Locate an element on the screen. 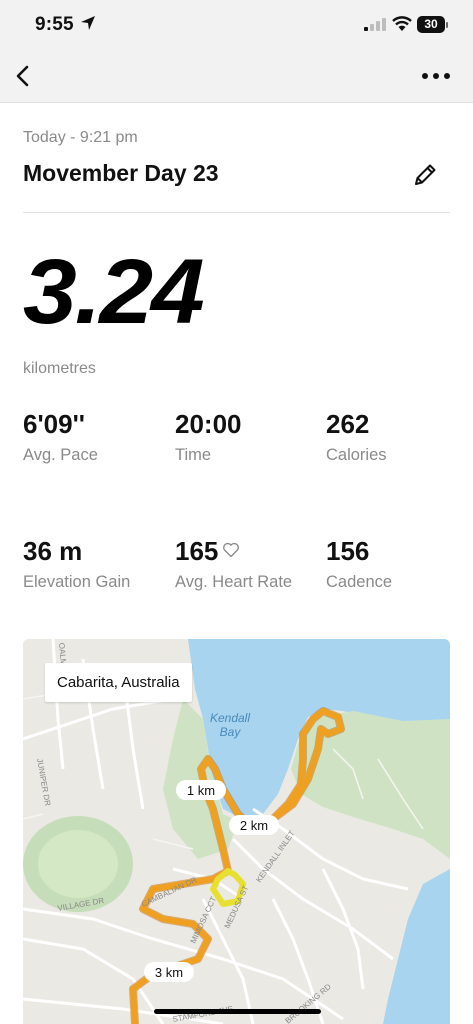 The width and height of the screenshot is (473, 1024). map-location-label: Cabarita, Australia is located at coordinates (118, 682).